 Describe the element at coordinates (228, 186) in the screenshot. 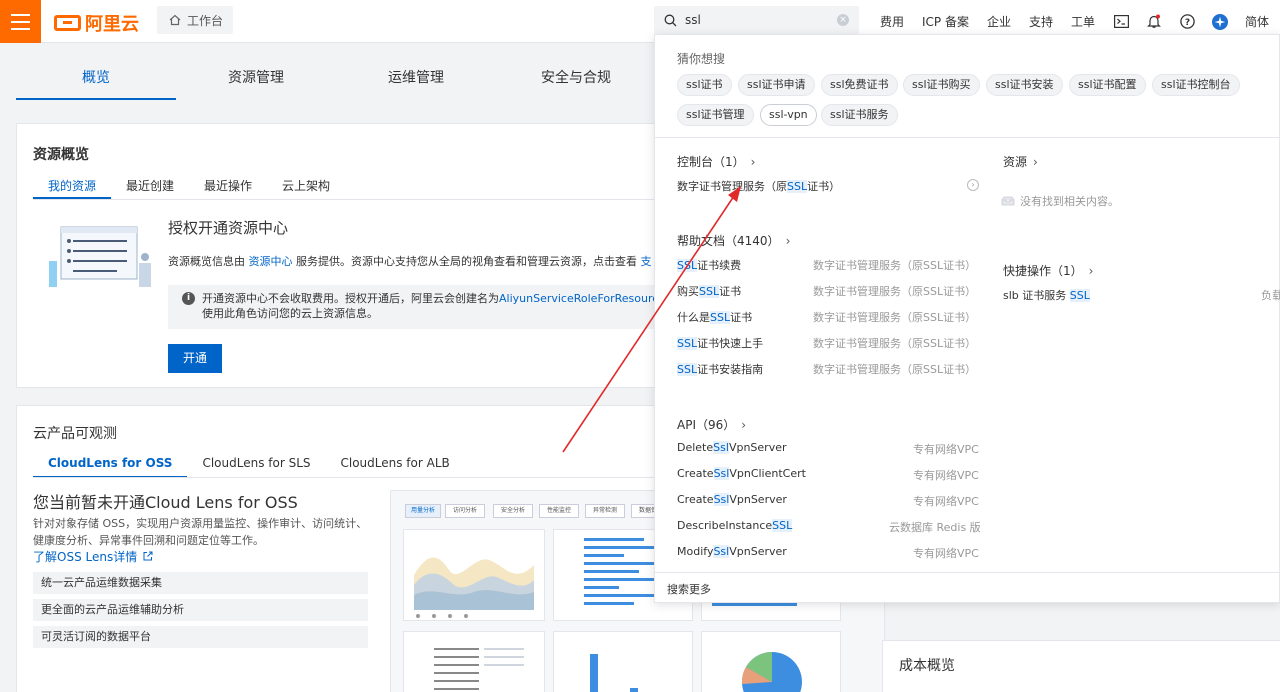

I see `tab-recent-operations: 最近操作` at that location.